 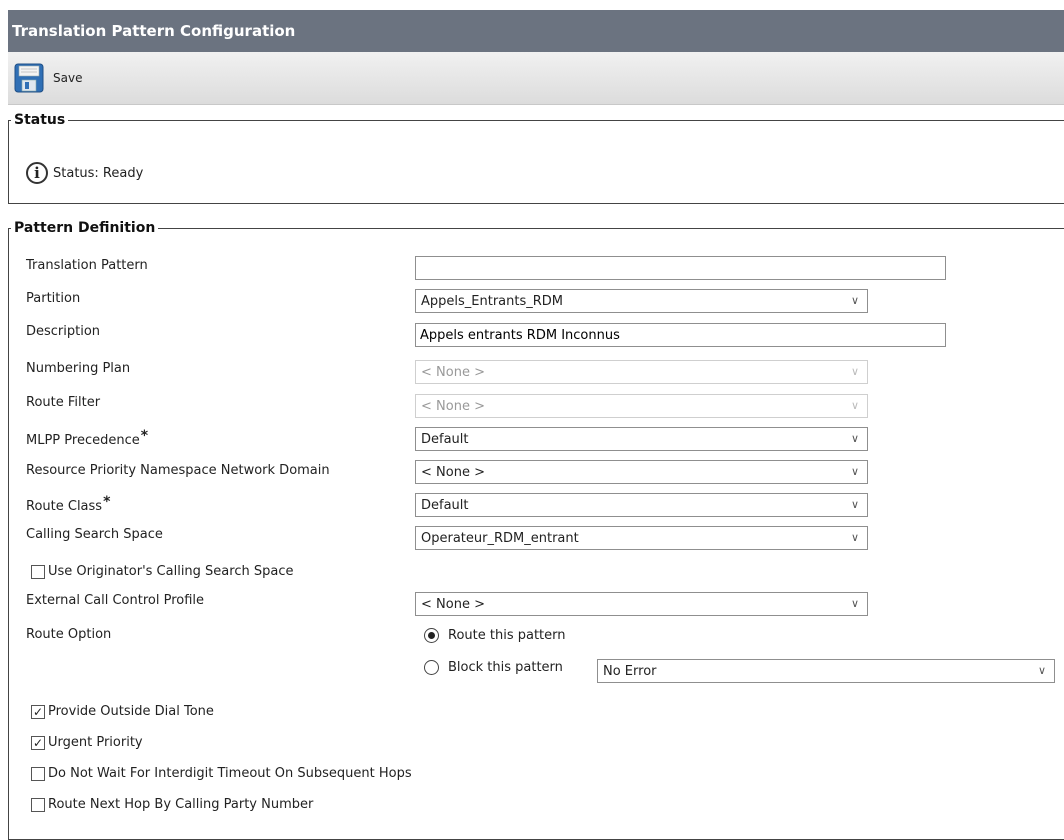 I want to click on partition-label: Partition, so click(x=53, y=298).